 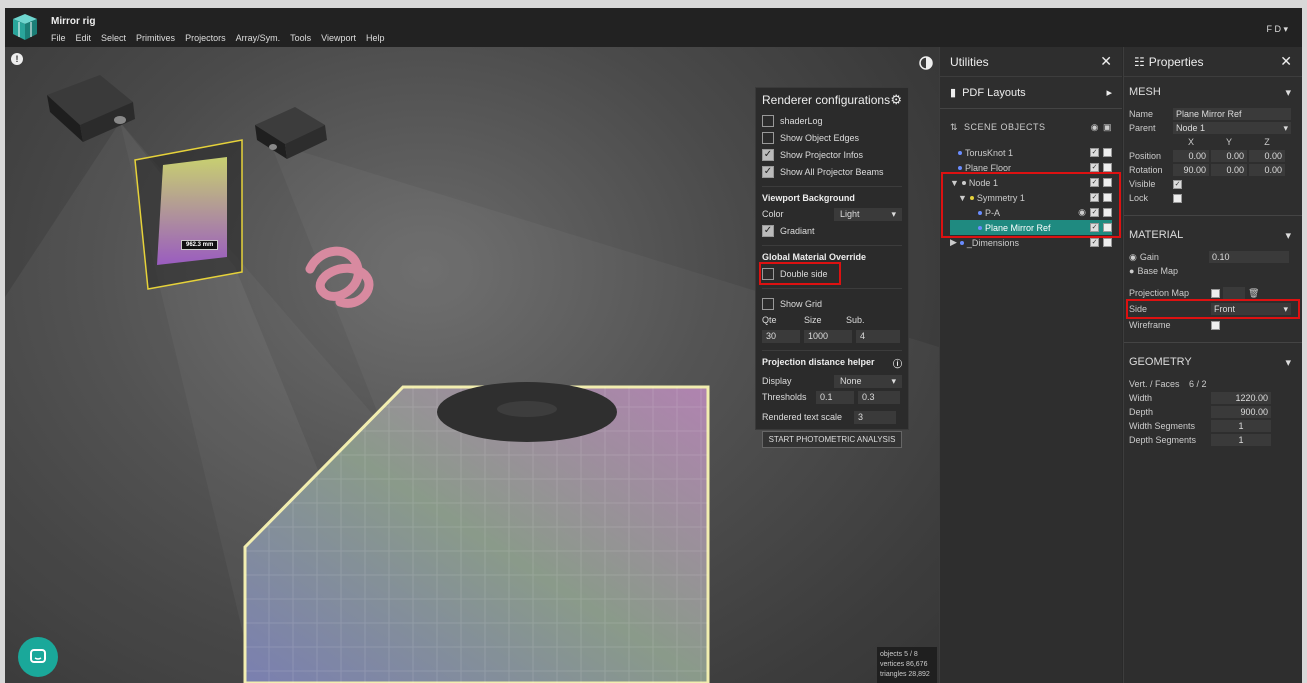 What do you see at coordinates (258, 38) in the screenshot?
I see `menu-array-sym: Array/Sym.` at bounding box center [258, 38].